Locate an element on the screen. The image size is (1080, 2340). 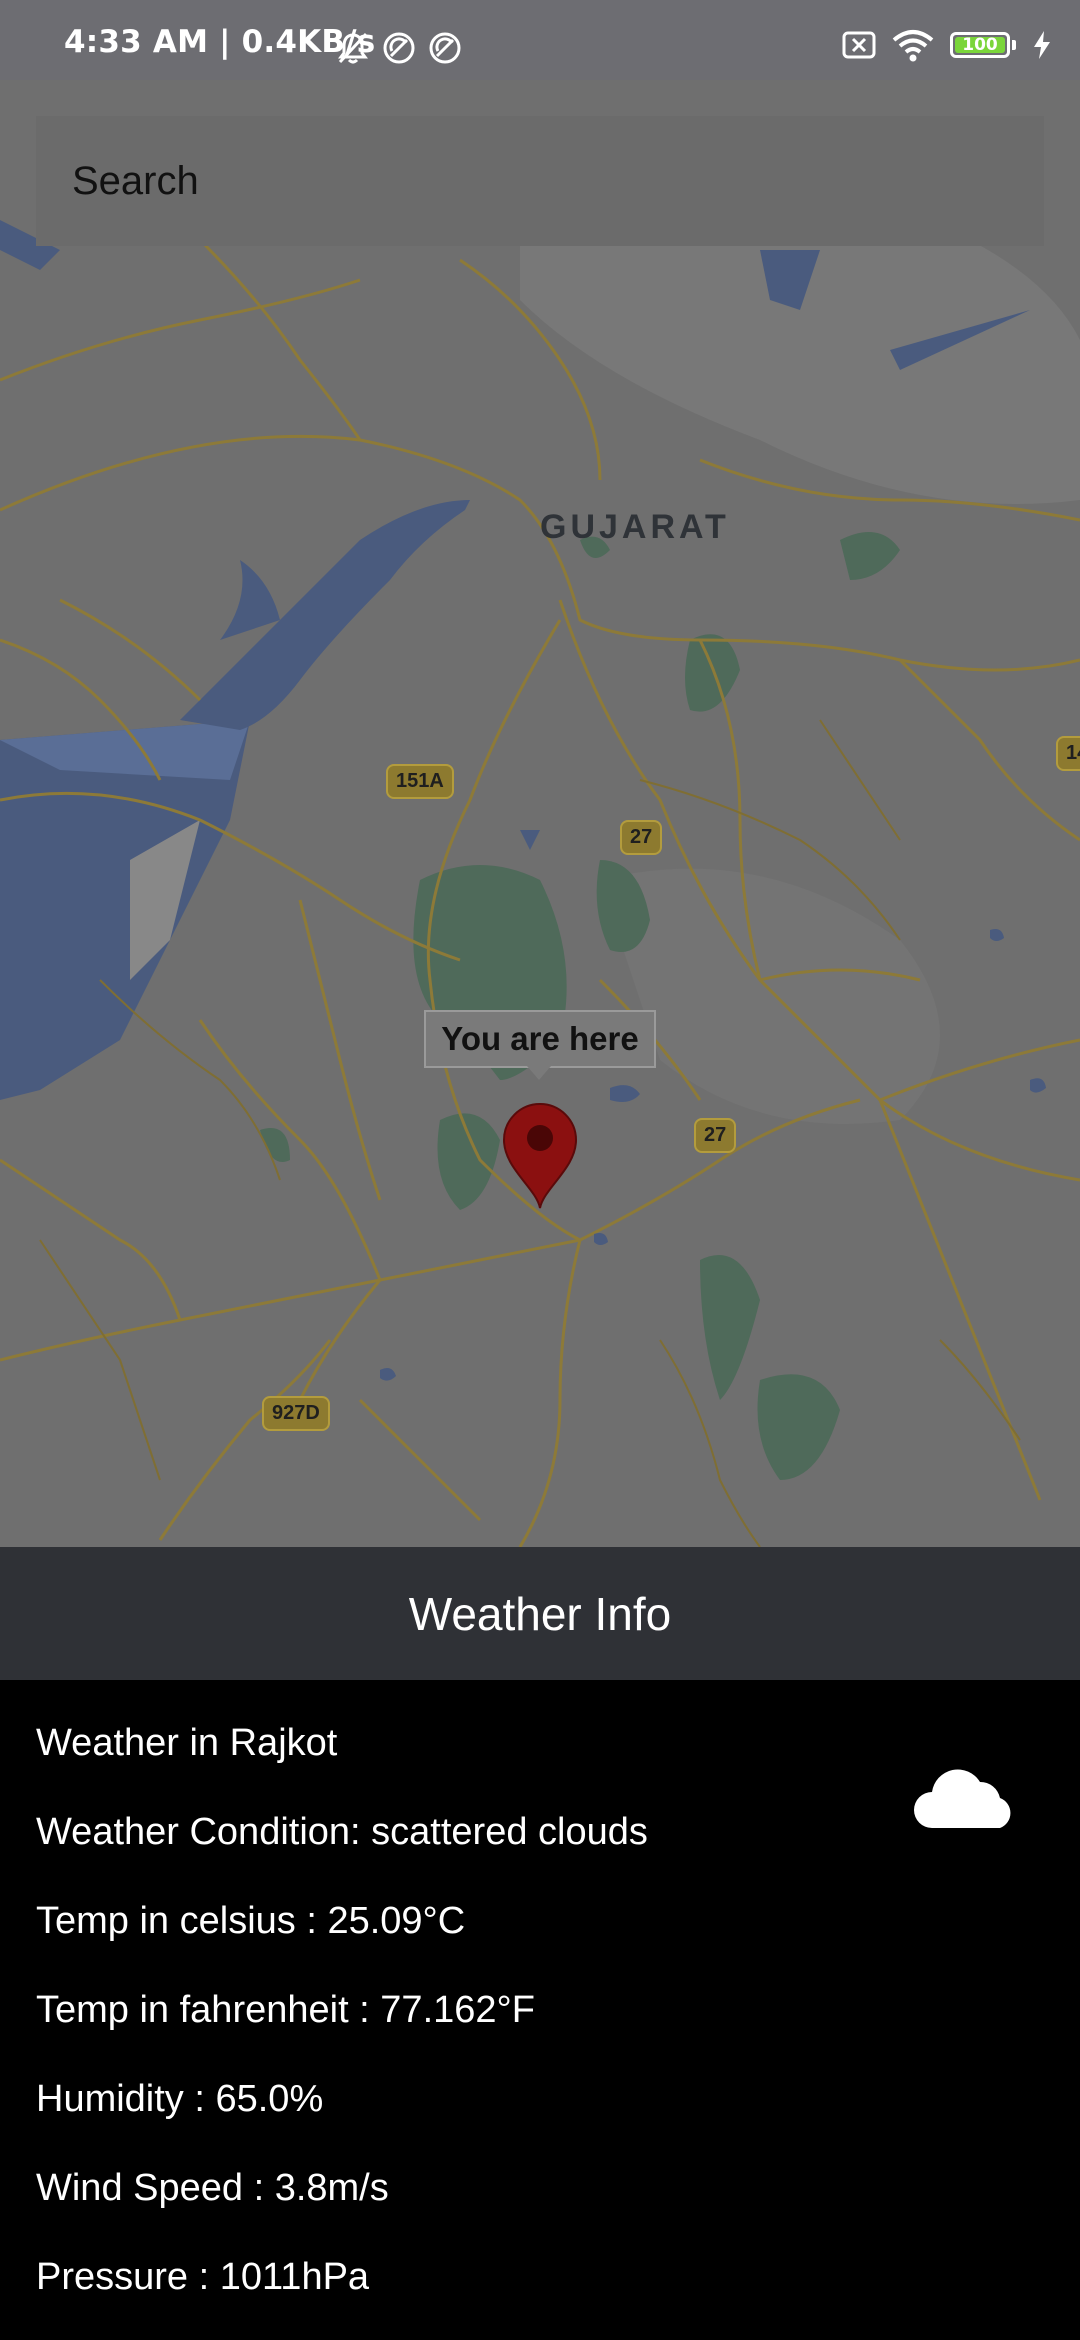
map-region-label: GUJARAT is located at coordinates (635, 527).